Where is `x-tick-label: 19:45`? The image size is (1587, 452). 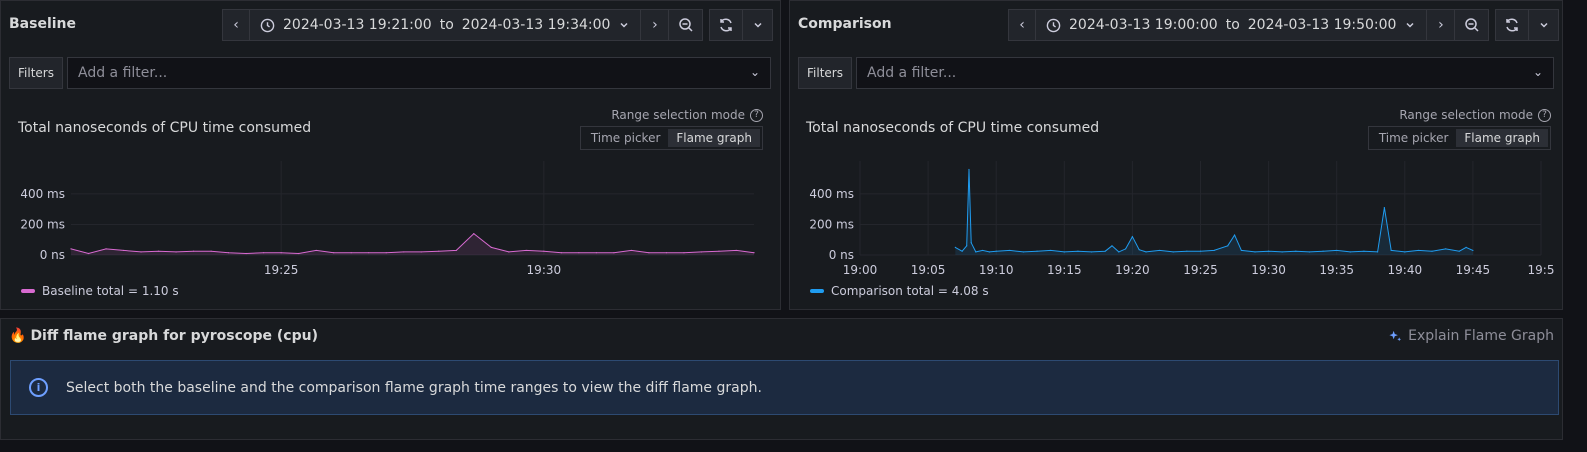 x-tick-label: 19:45 is located at coordinates (1473, 269).